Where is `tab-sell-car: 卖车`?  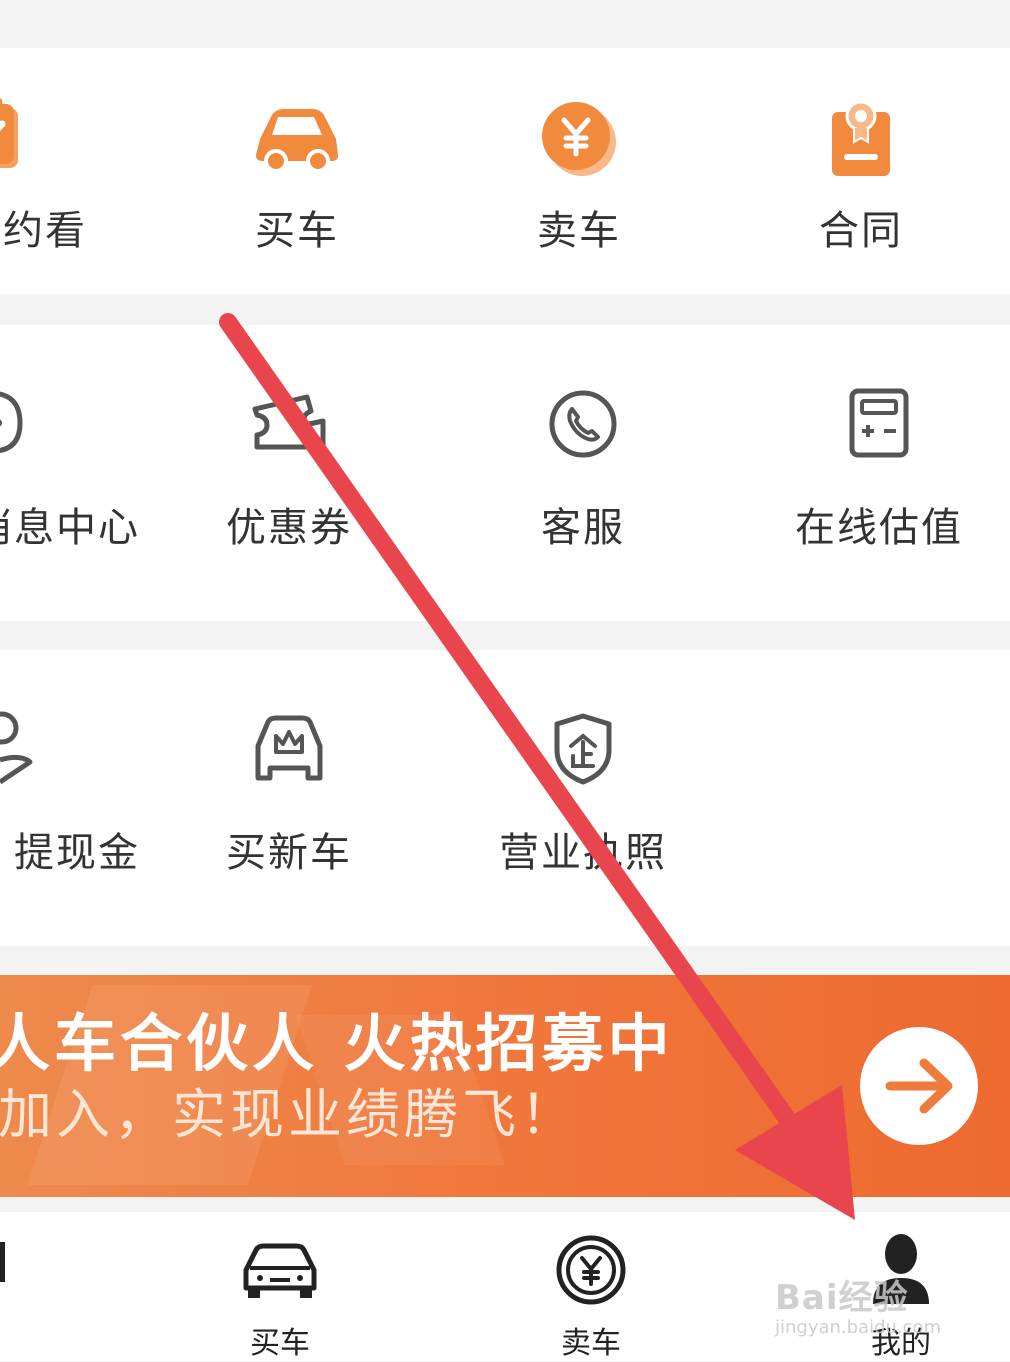 tab-sell-car: 卖车 is located at coordinates (591, 1286).